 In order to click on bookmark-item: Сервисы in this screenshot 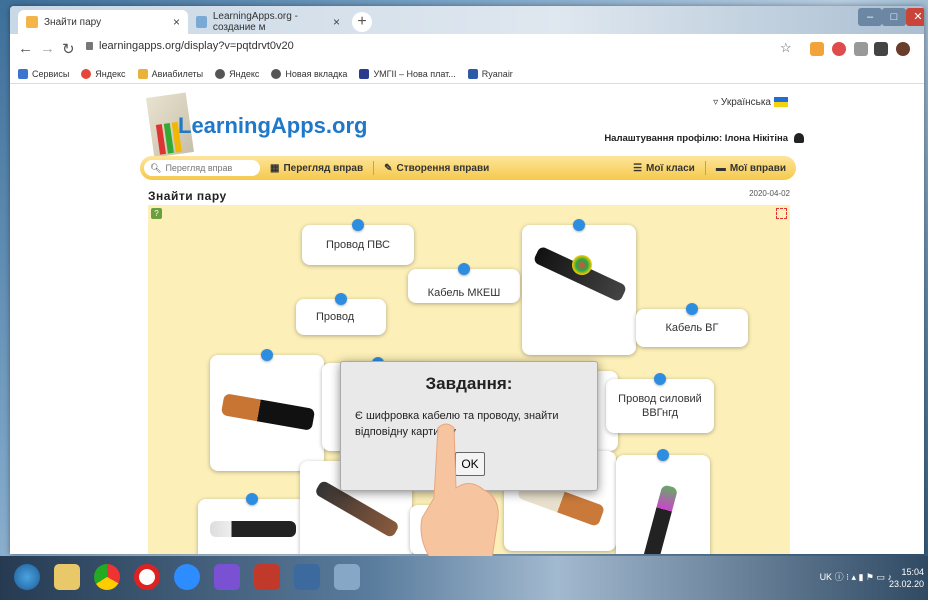, I will do `click(44, 73)`.